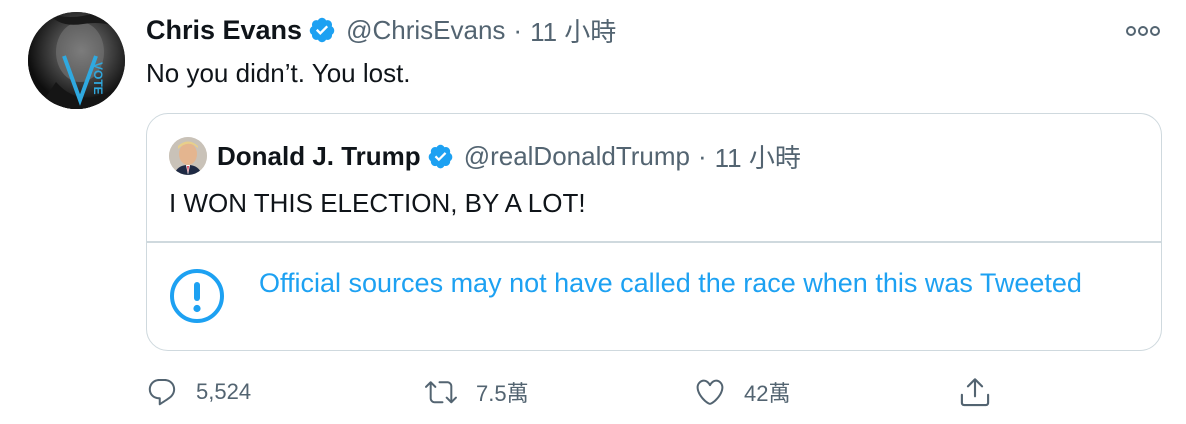 Image resolution: width=1186 pixels, height=424 pixels. Describe the element at coordinates (577, 156) in the screenshot. I see `quoted-author-handle: @realDonaldTrump` at that location.